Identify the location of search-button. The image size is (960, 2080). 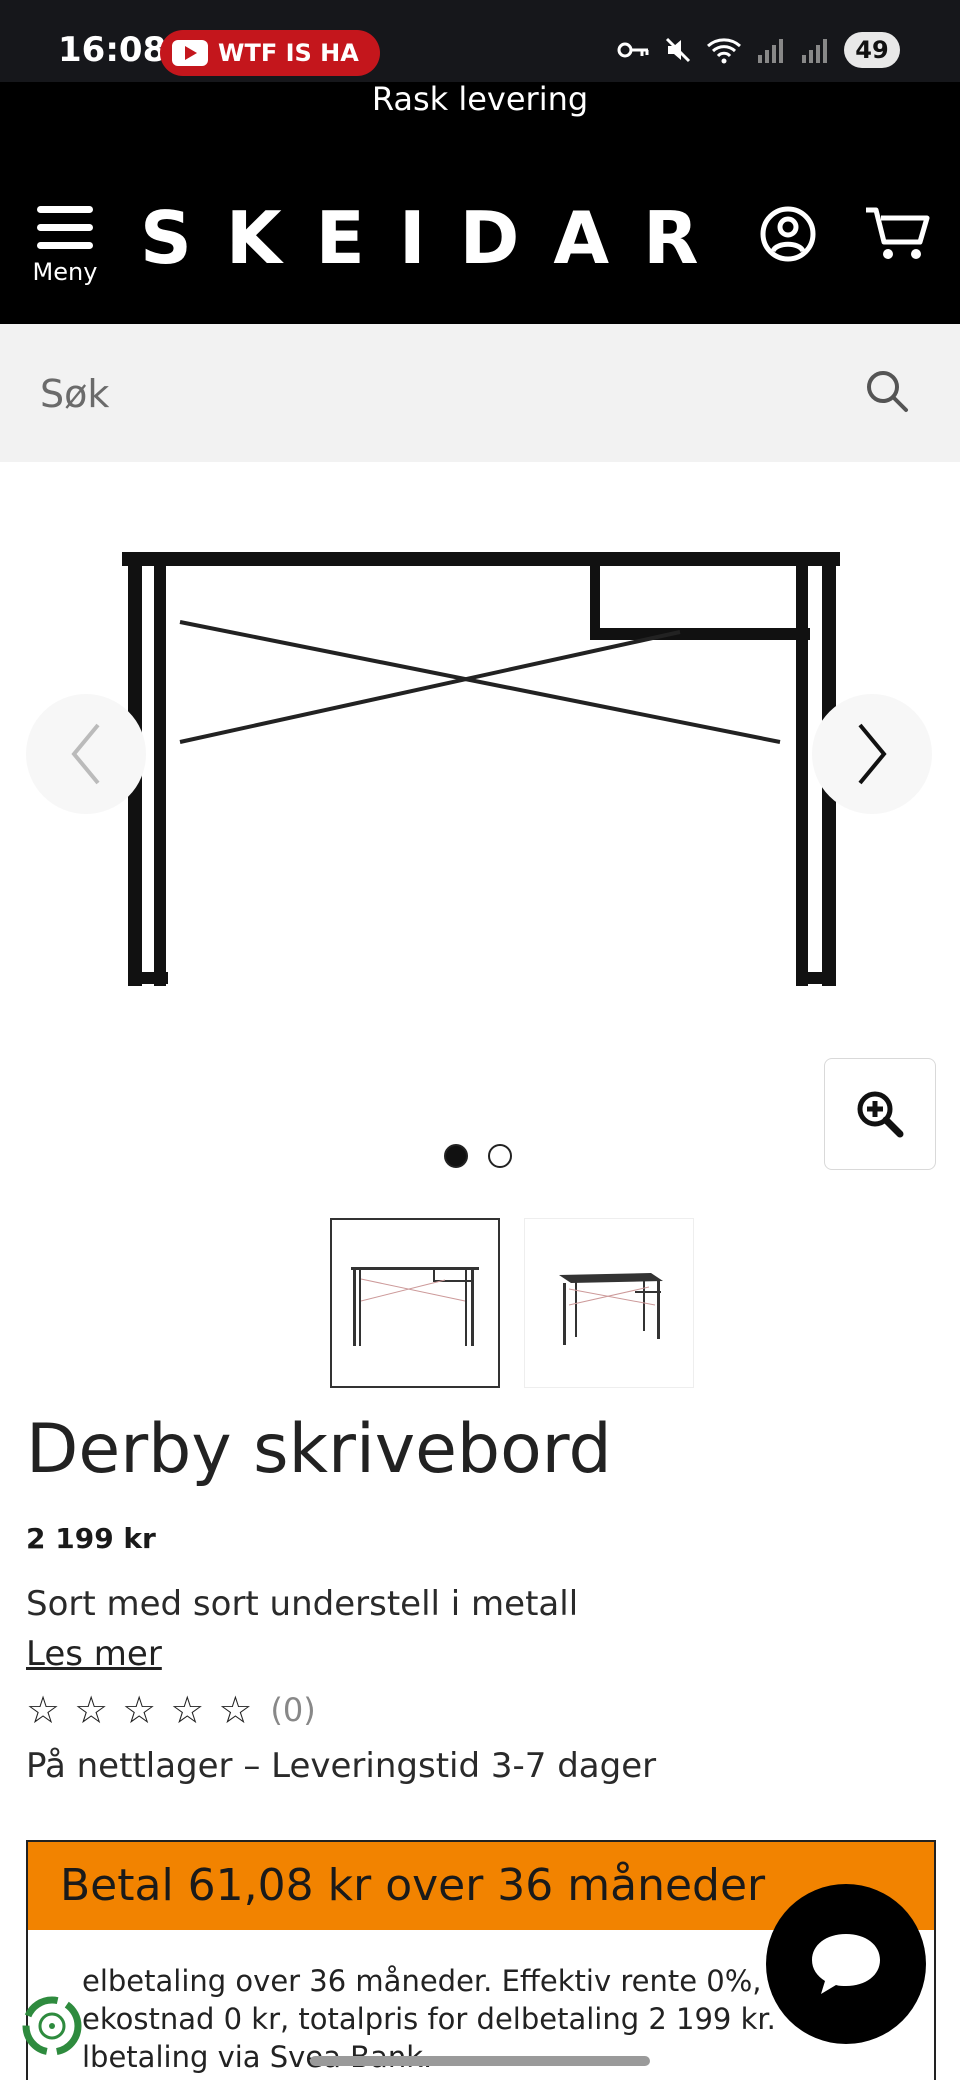
(887, 393).